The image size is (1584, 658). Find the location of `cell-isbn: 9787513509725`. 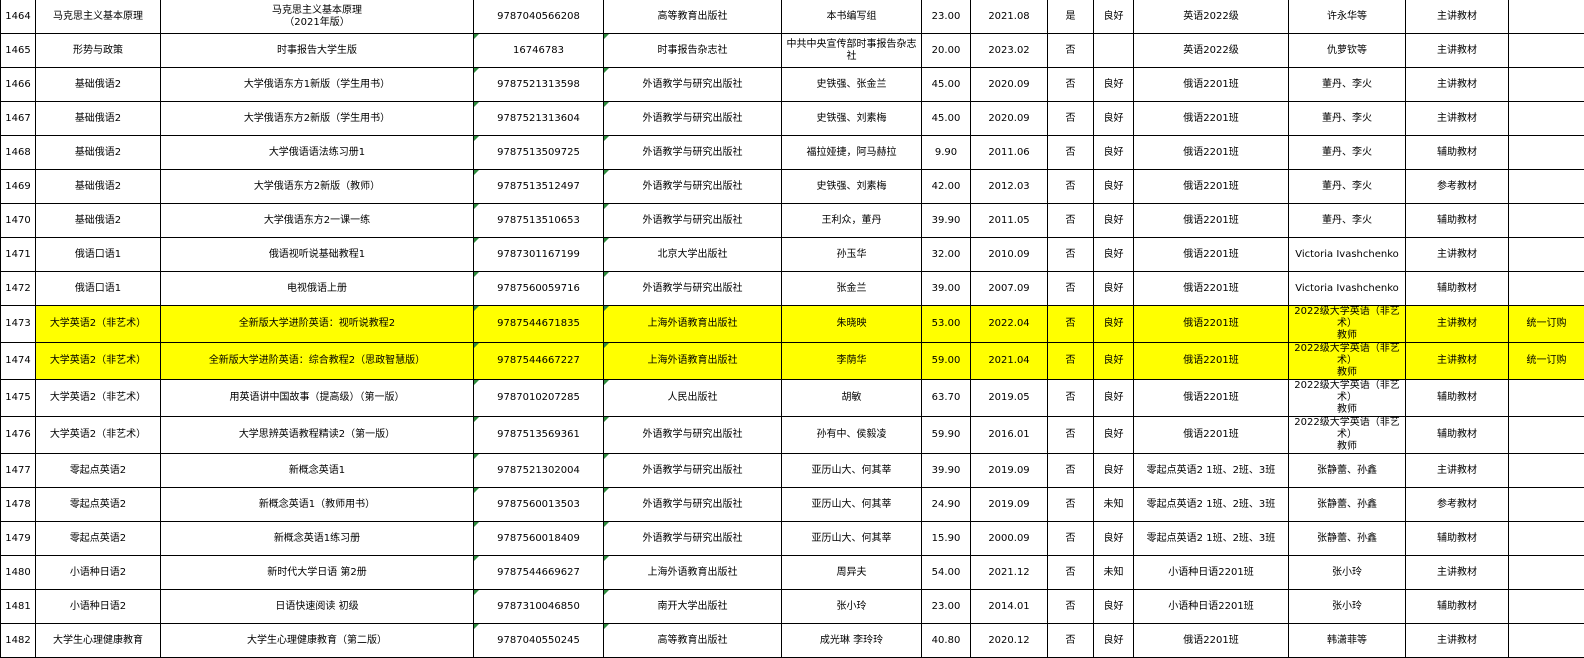

cell-isbn: 9787513509725 is located at coordinates (539, 153).